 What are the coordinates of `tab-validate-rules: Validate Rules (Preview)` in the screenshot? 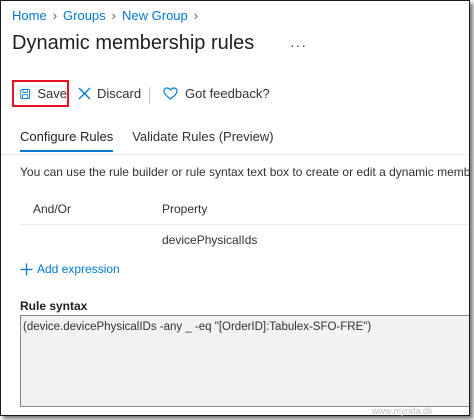 It's located at (202, 140).